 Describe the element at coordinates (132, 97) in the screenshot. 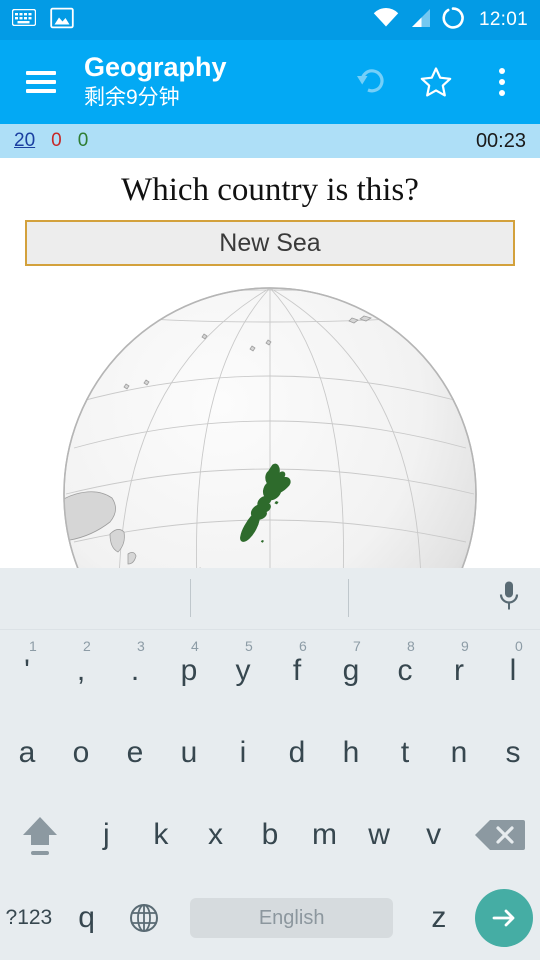

I see `page-subtitle: 剩余9分钟` at that location.